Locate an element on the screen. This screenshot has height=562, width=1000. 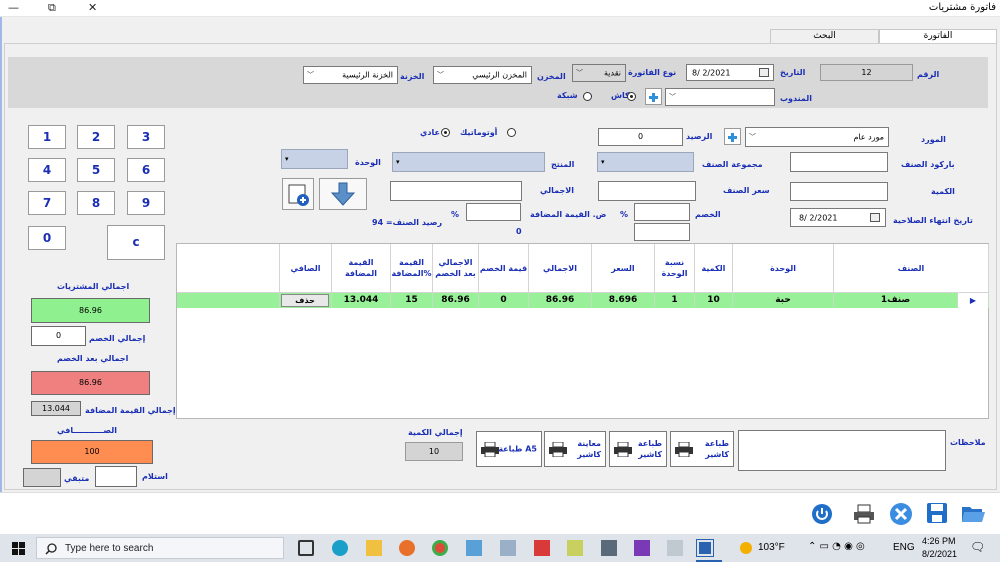
group-select: ▾ is located at coordinates (645, 162).